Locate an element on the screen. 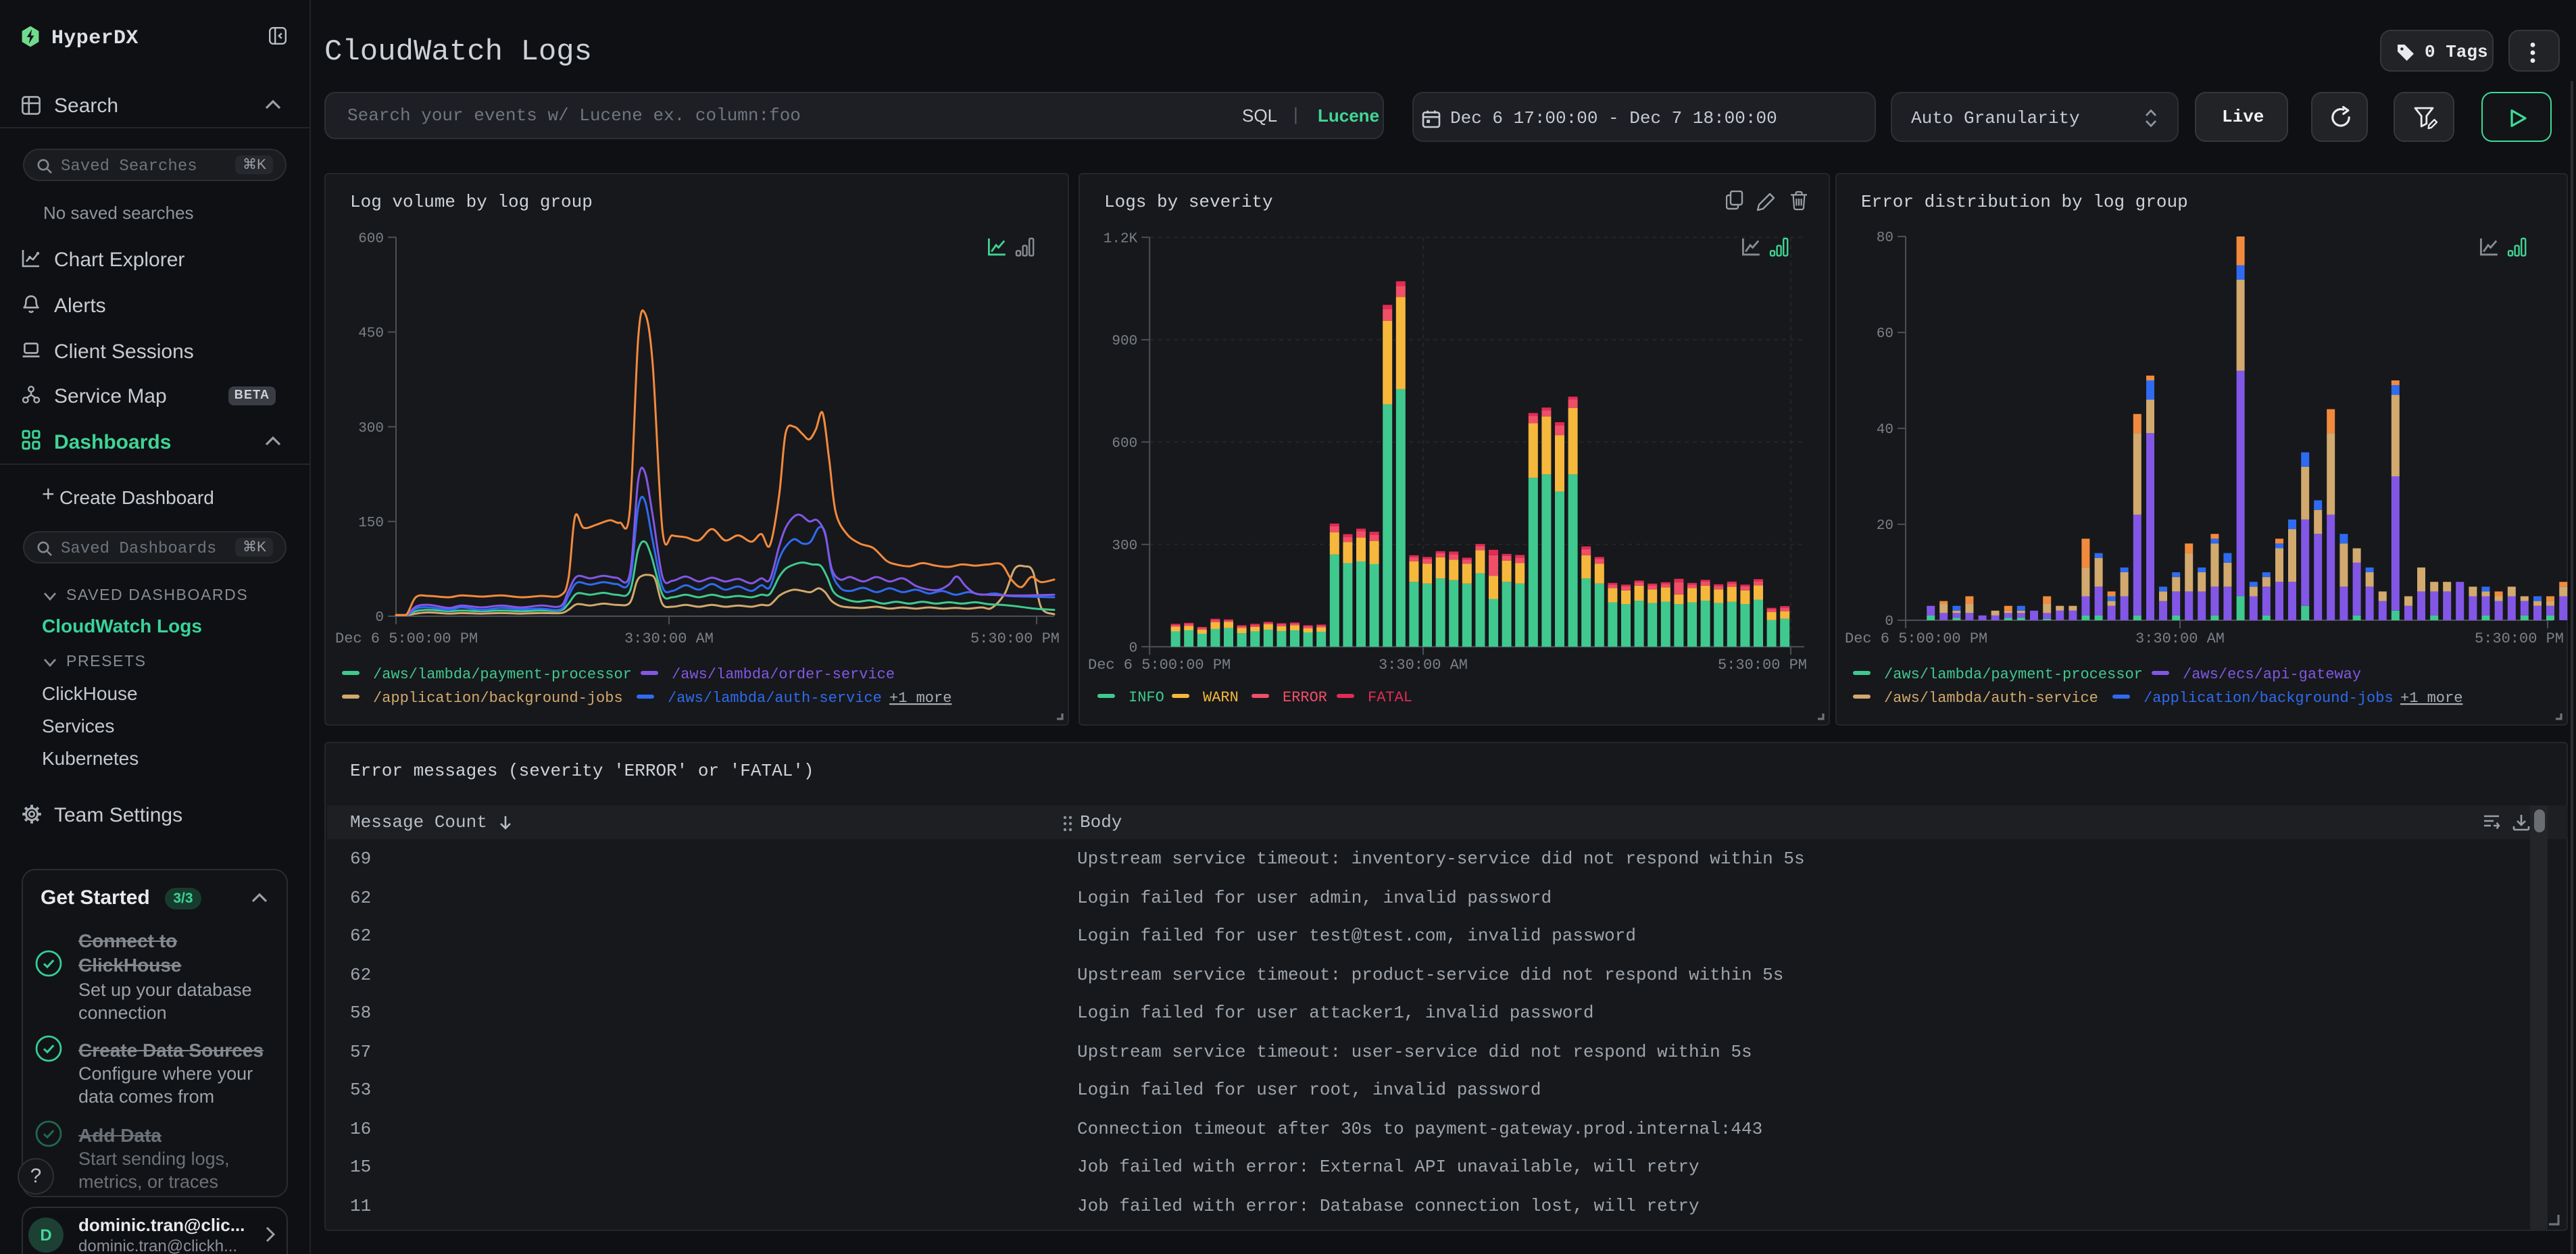 The width and height of the screenshot is (2576, 1254). svg-text: 80 is located at coordinates (1885, 238).